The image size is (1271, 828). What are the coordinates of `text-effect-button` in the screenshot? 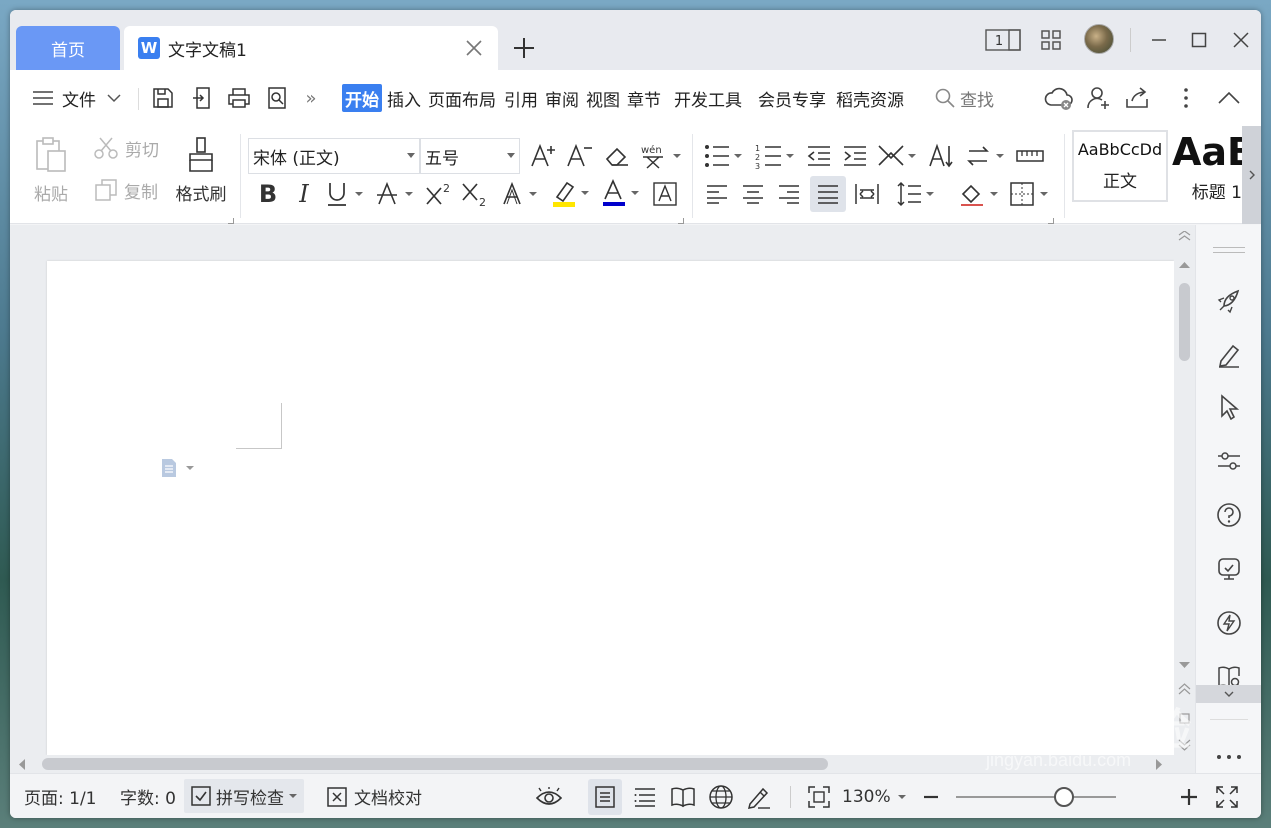 It's located at (521, 194).